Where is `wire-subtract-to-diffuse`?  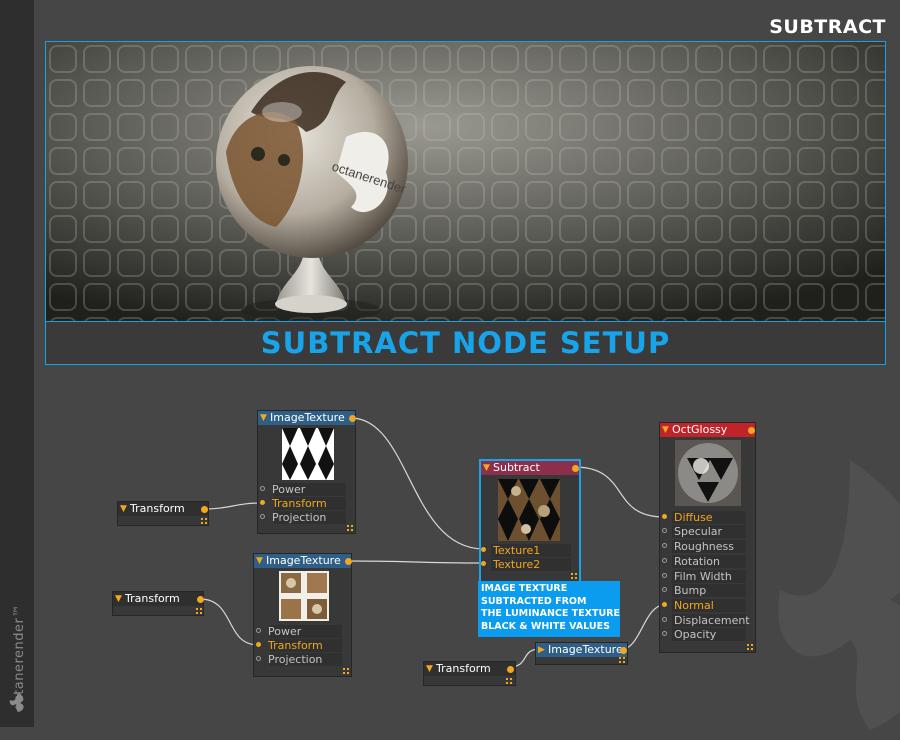
wire-subtract-to-diffuse is located at coordinates (620, 492).